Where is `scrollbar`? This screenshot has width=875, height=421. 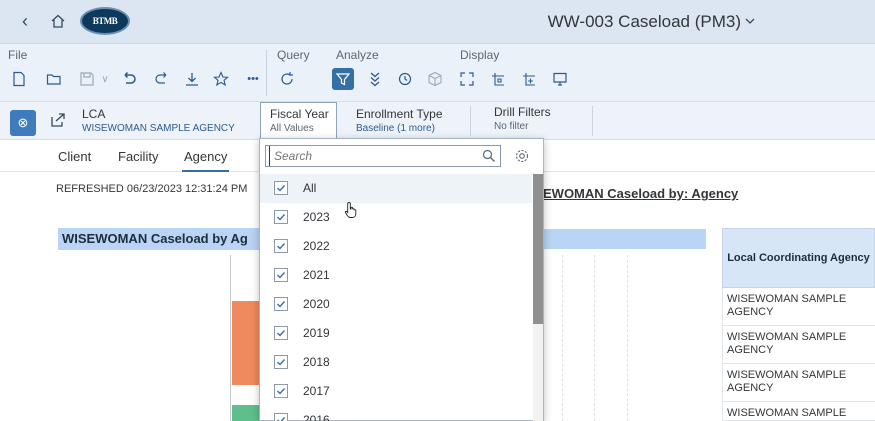
scrollbar is located at coordinates (538, 297).